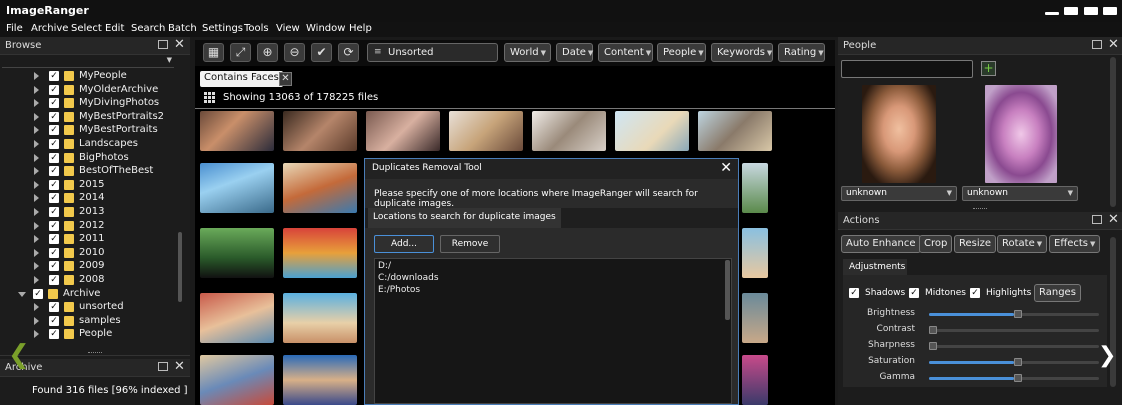 Image resolution: width=1122 pixels, height=405 pixels. I want to click on shadows-checkbox: ✓, so click(854, 293).